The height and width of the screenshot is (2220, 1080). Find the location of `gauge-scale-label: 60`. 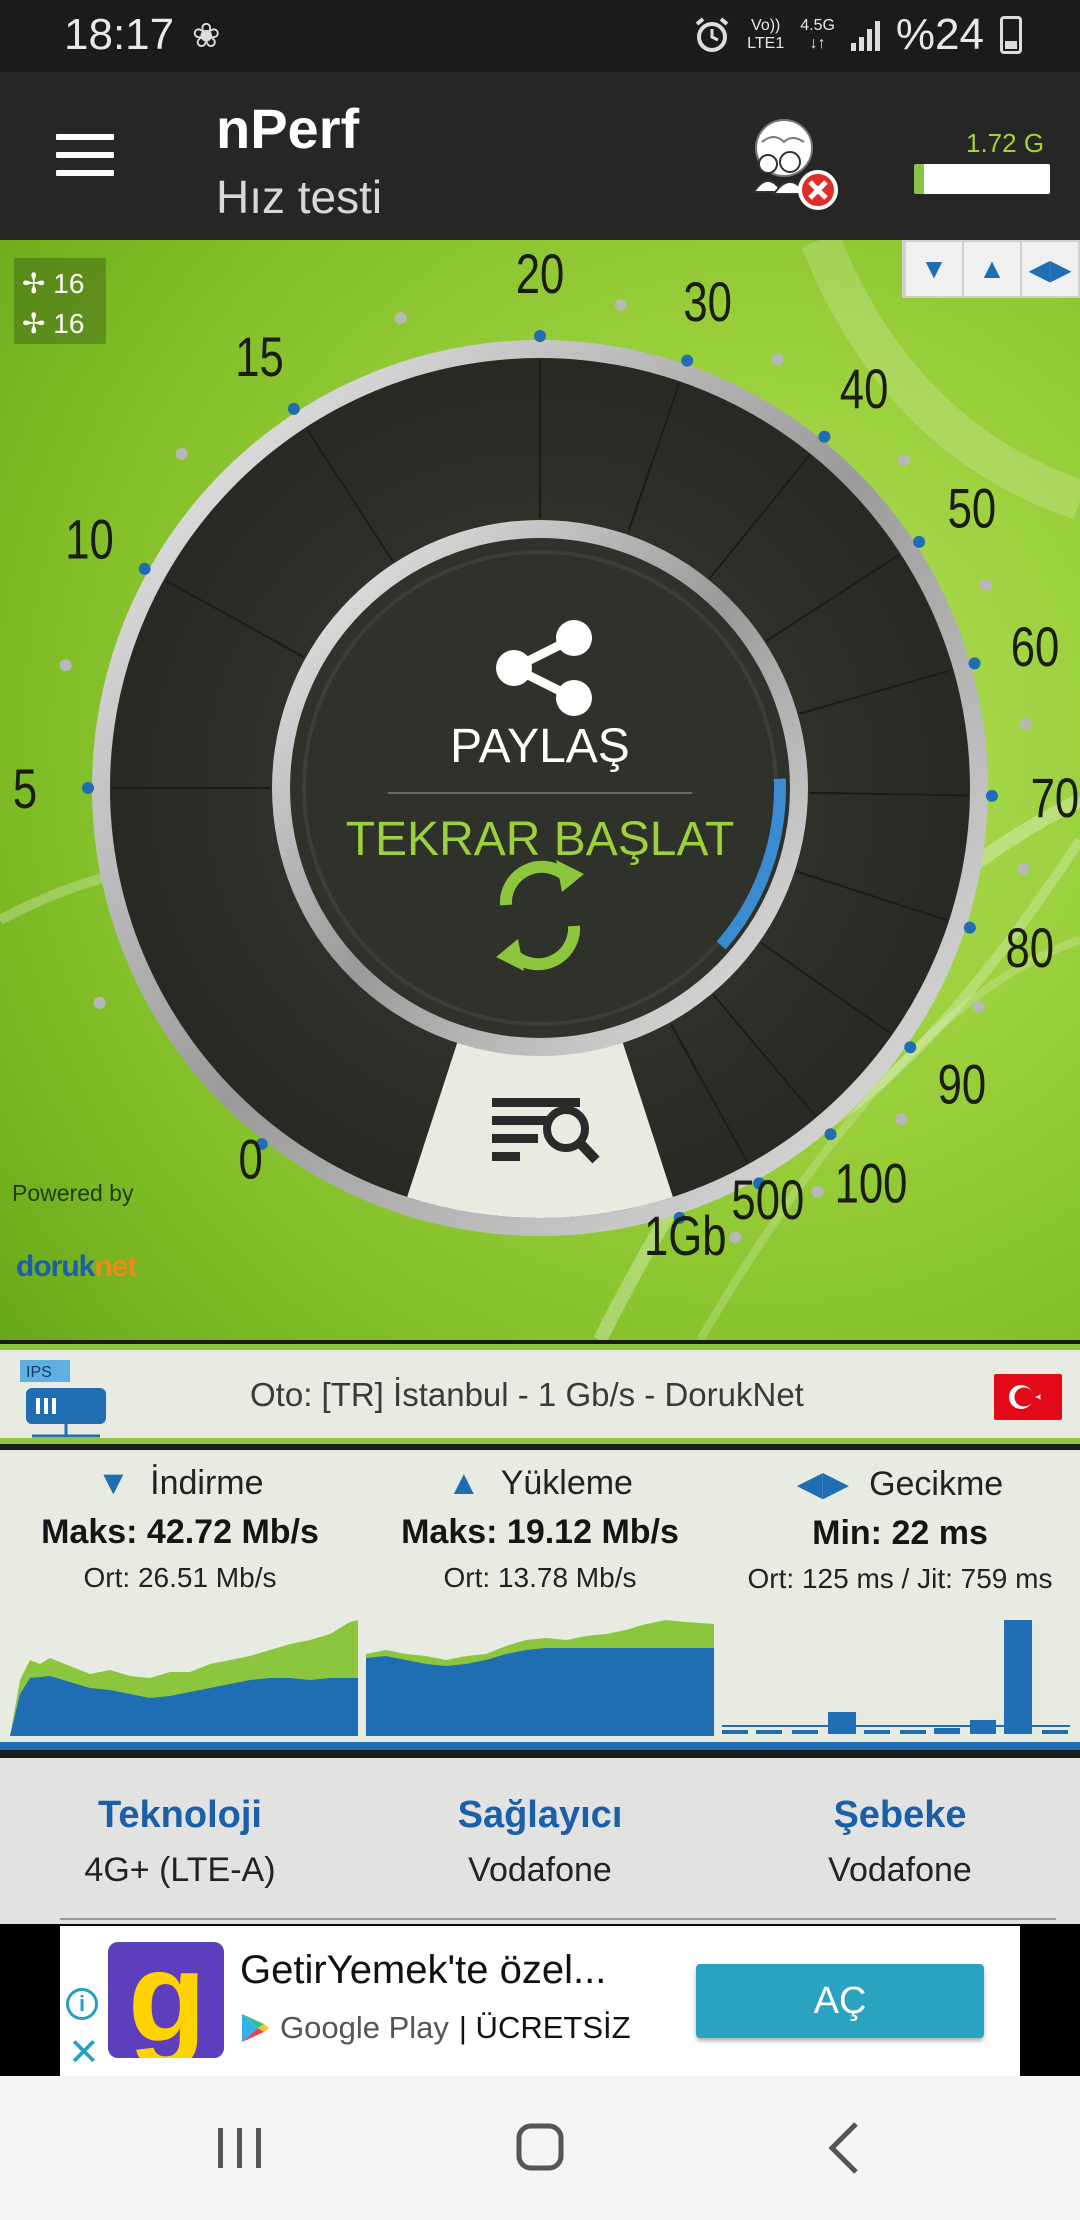

gauge-scale-label: 60 is located at coordinates (1035, 647).